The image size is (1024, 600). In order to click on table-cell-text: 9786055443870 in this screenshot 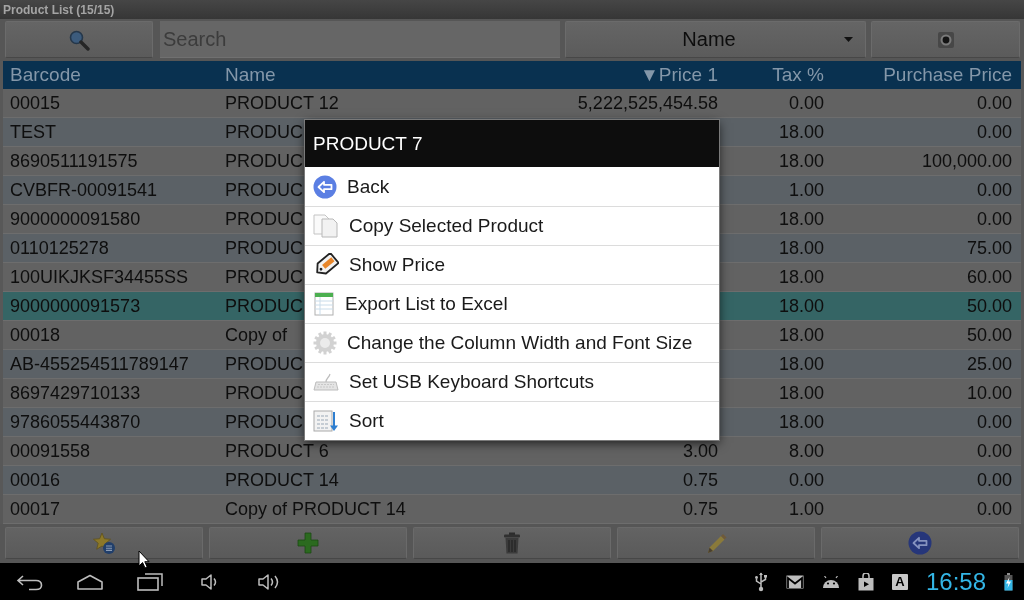, I will do `click(75, 422)`.